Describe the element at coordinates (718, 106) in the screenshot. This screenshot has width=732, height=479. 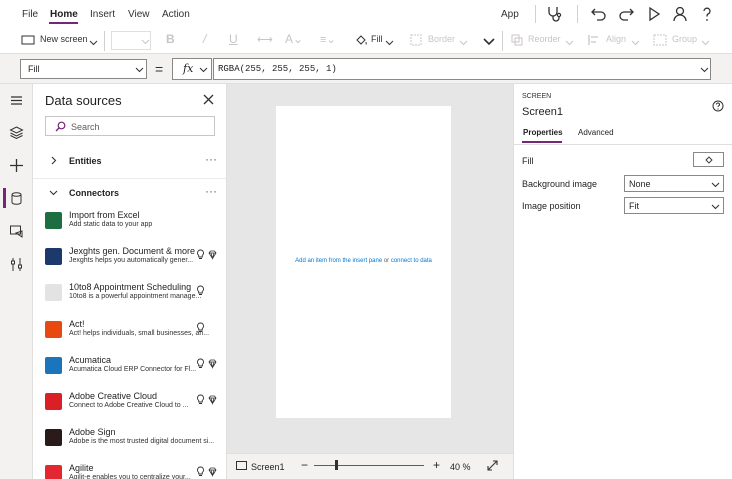
I see `help-circle-icon` at that location.